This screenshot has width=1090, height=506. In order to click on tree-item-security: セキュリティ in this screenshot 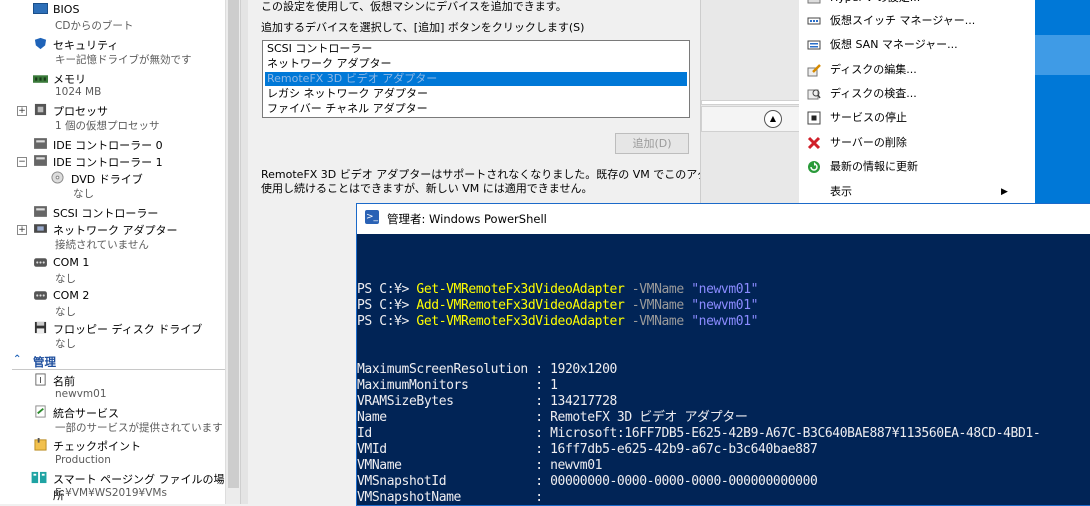, I will do `click(85, 45)`.